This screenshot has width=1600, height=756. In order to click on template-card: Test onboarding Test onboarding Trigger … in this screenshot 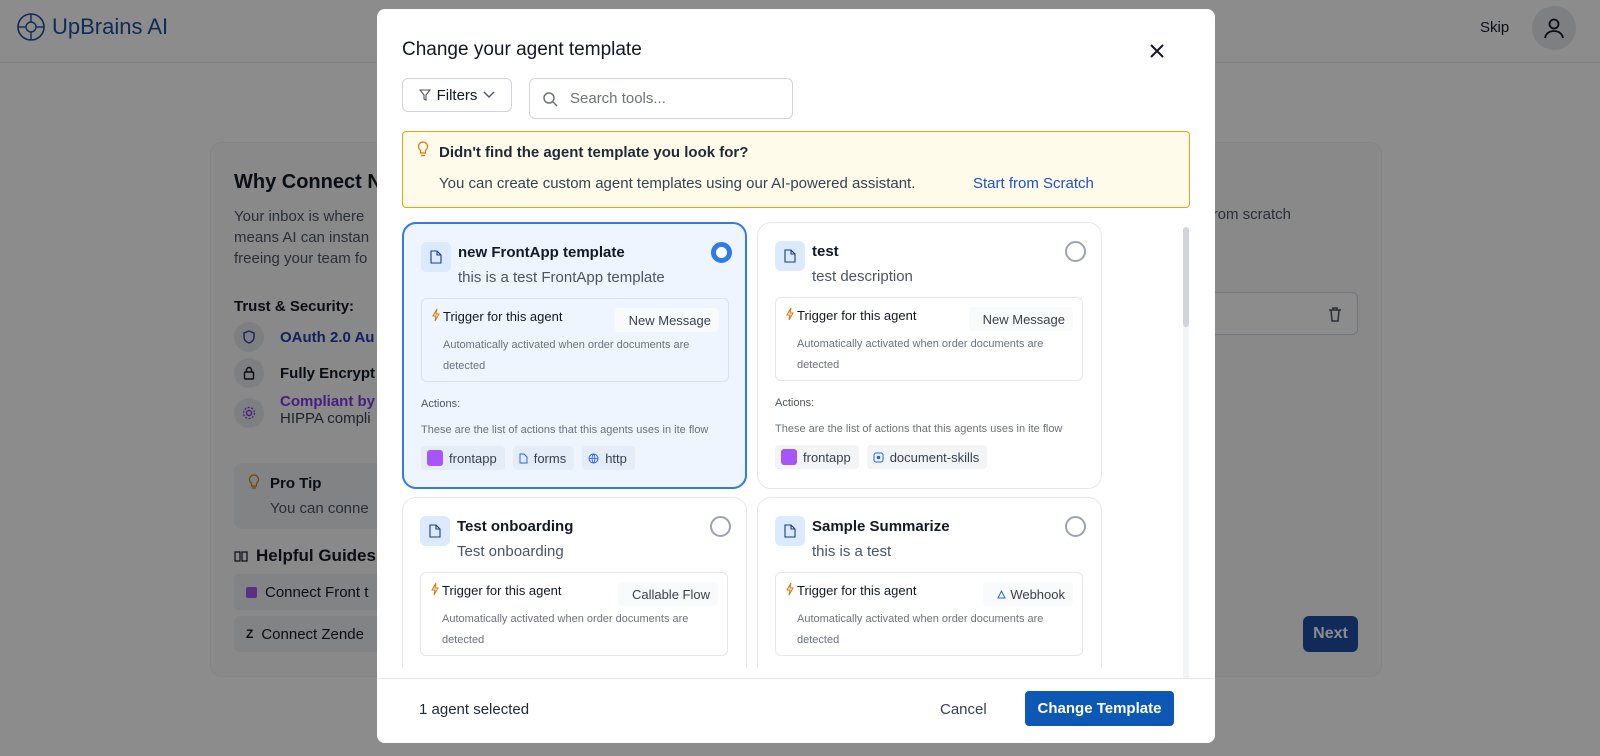, I will do `click(574, 582)`.